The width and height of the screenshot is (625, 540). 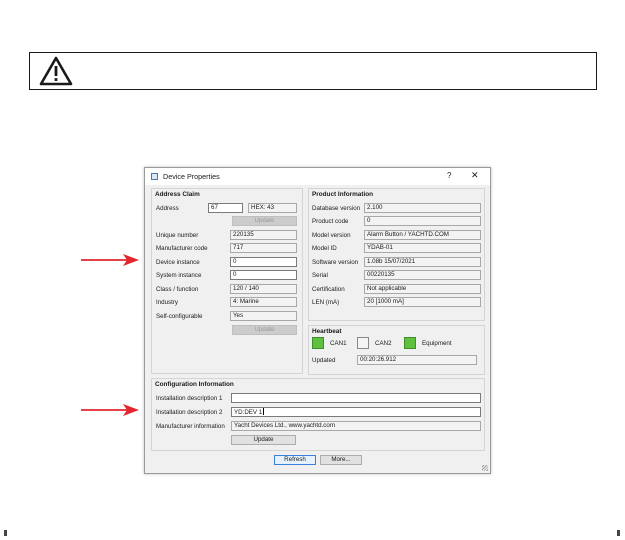 What do you see at coordinates (327, 331) in the screenshot?
I see `heartbeat-title: Heartbeat` at bounding box center [327, 331].